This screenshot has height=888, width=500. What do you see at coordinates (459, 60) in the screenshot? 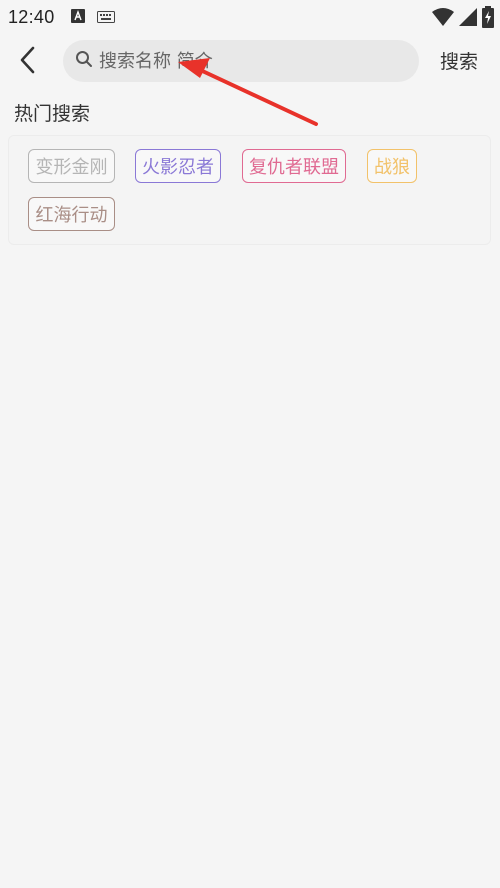
I see `search-submit-button: 搜索` at bounding box center [459, 60].